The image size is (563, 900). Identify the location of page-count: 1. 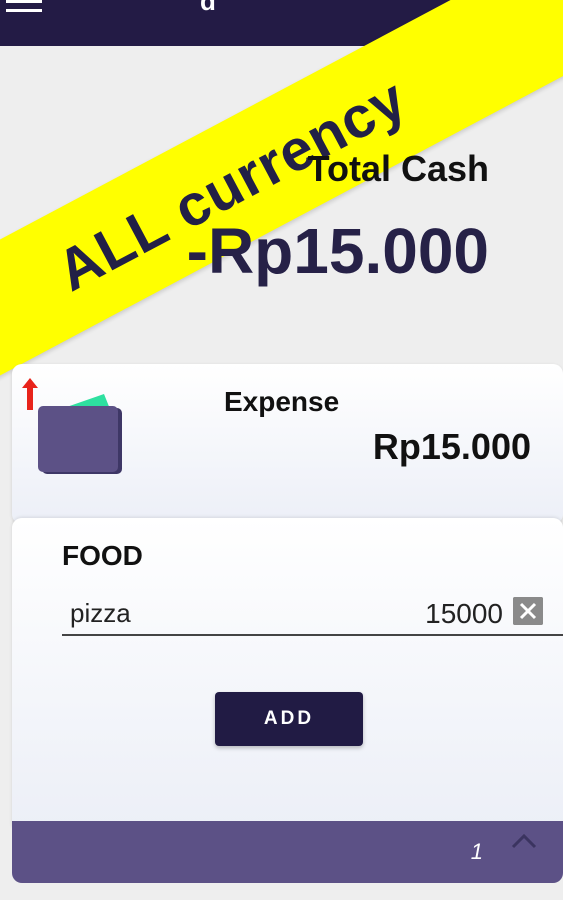
(476, 851).